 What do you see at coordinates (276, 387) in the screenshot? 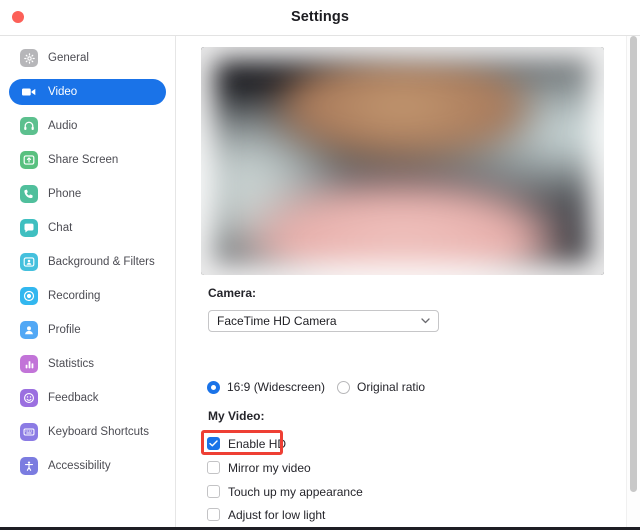
I see `radio-label: 16:9 (Widescreen)` at bounding box center [276, 387].